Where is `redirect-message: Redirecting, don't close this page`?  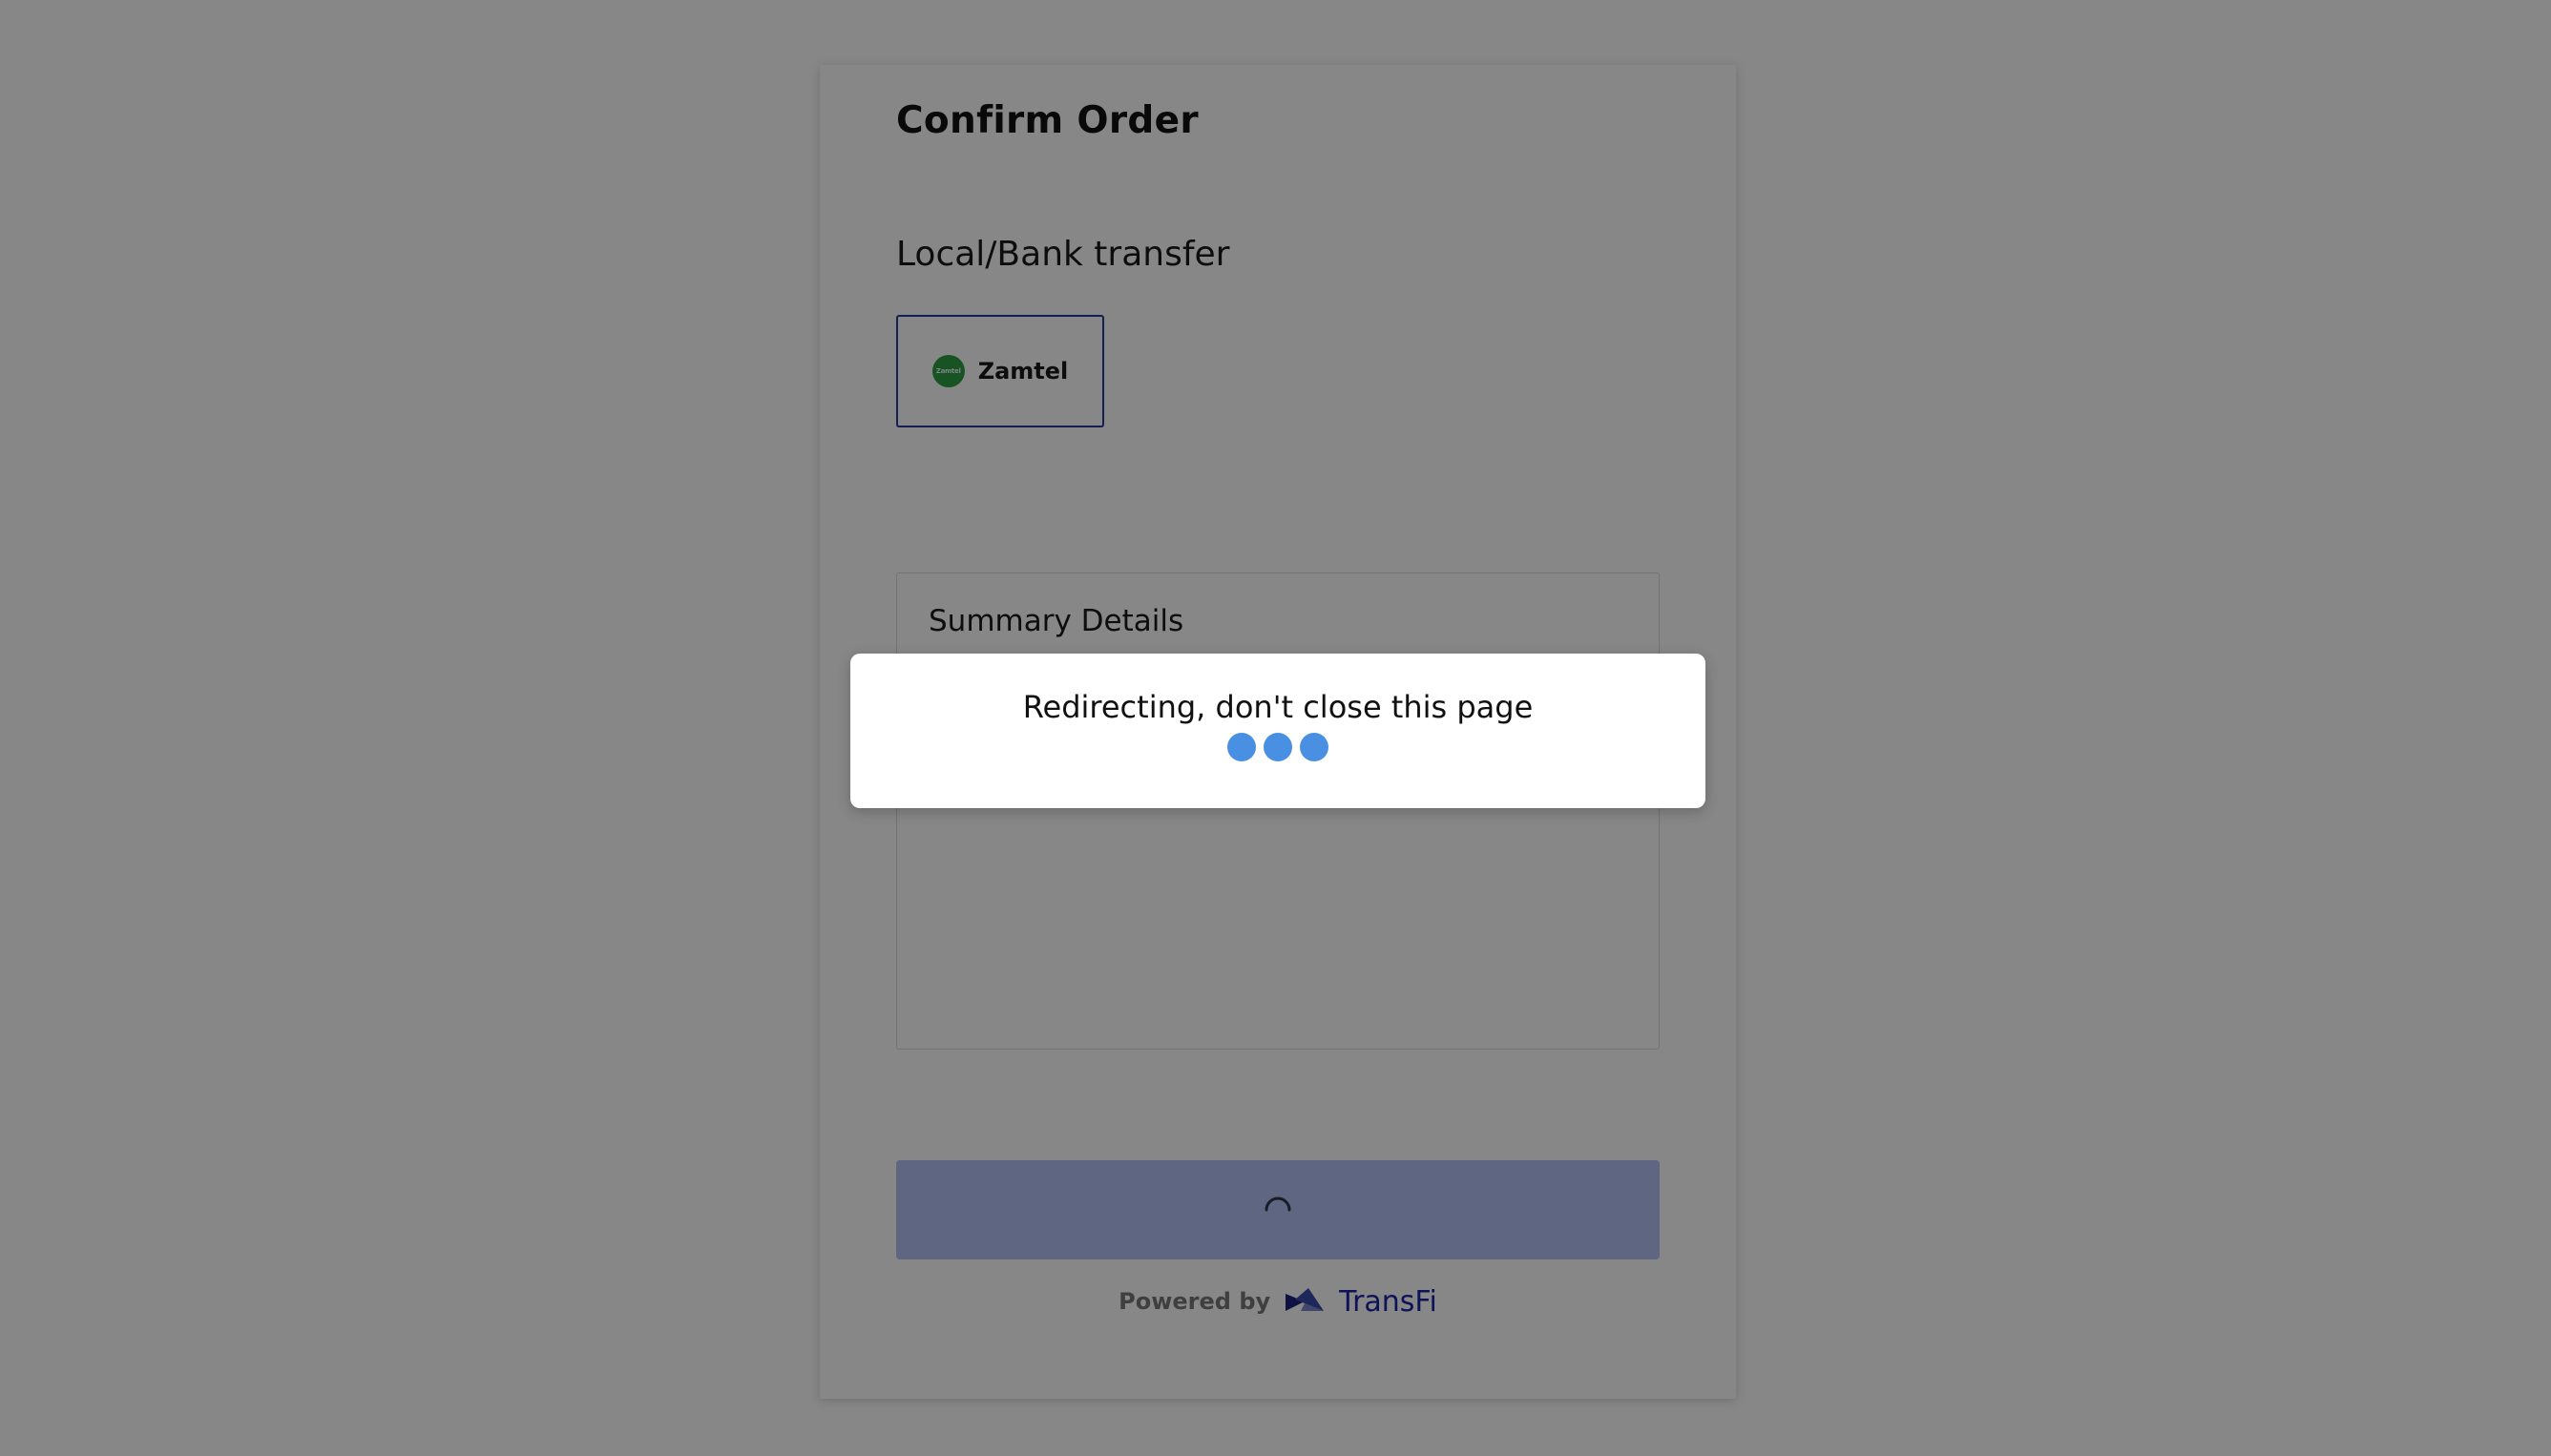 redirect-message: Redirecting, don't close this page is located at coordinates (1278, 707).